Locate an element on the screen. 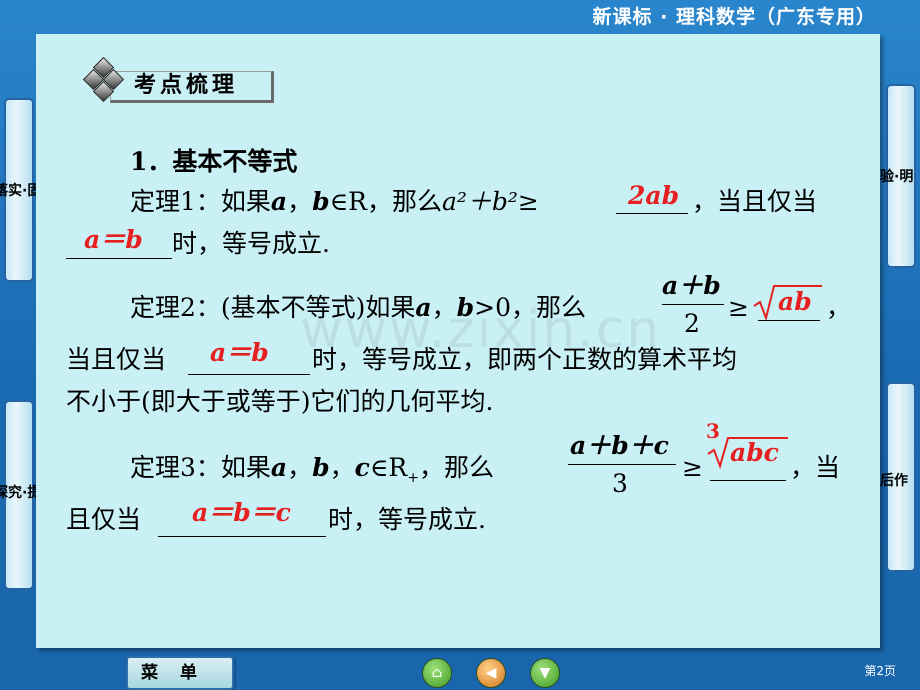  theorem2-line1: 定理2：(基本不等式)如果a，b>0，那么 is located at coordinates (358, 308).